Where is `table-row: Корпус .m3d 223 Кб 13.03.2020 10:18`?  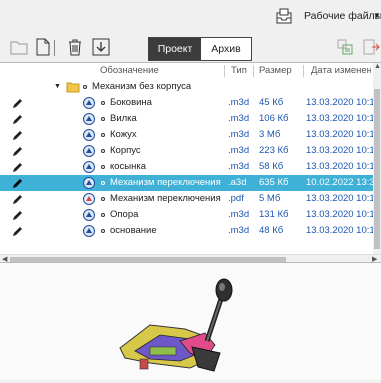
table-row: Корпус .m3d 223 Кб 13.03.2020 10:18 is located at coordinates (186, 151).